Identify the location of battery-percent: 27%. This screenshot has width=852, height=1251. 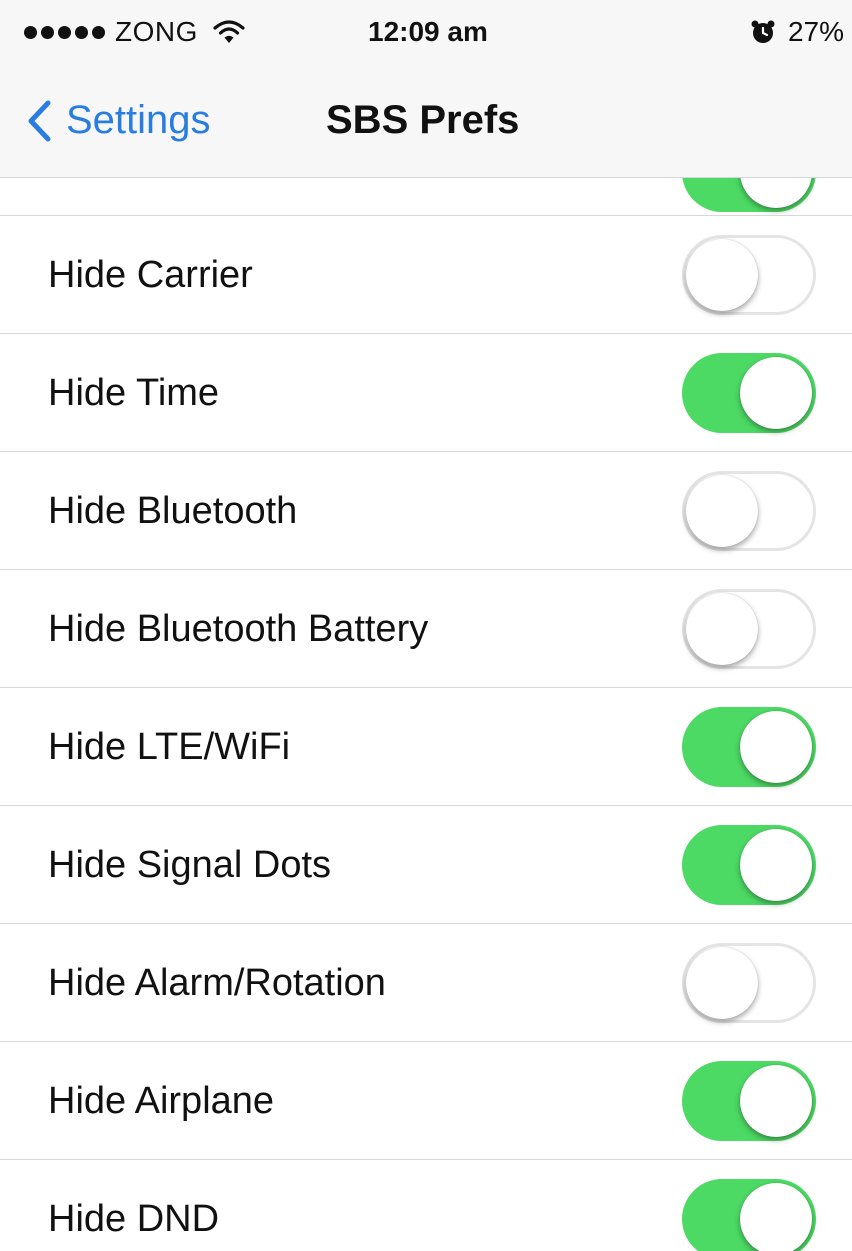
(815, 31).